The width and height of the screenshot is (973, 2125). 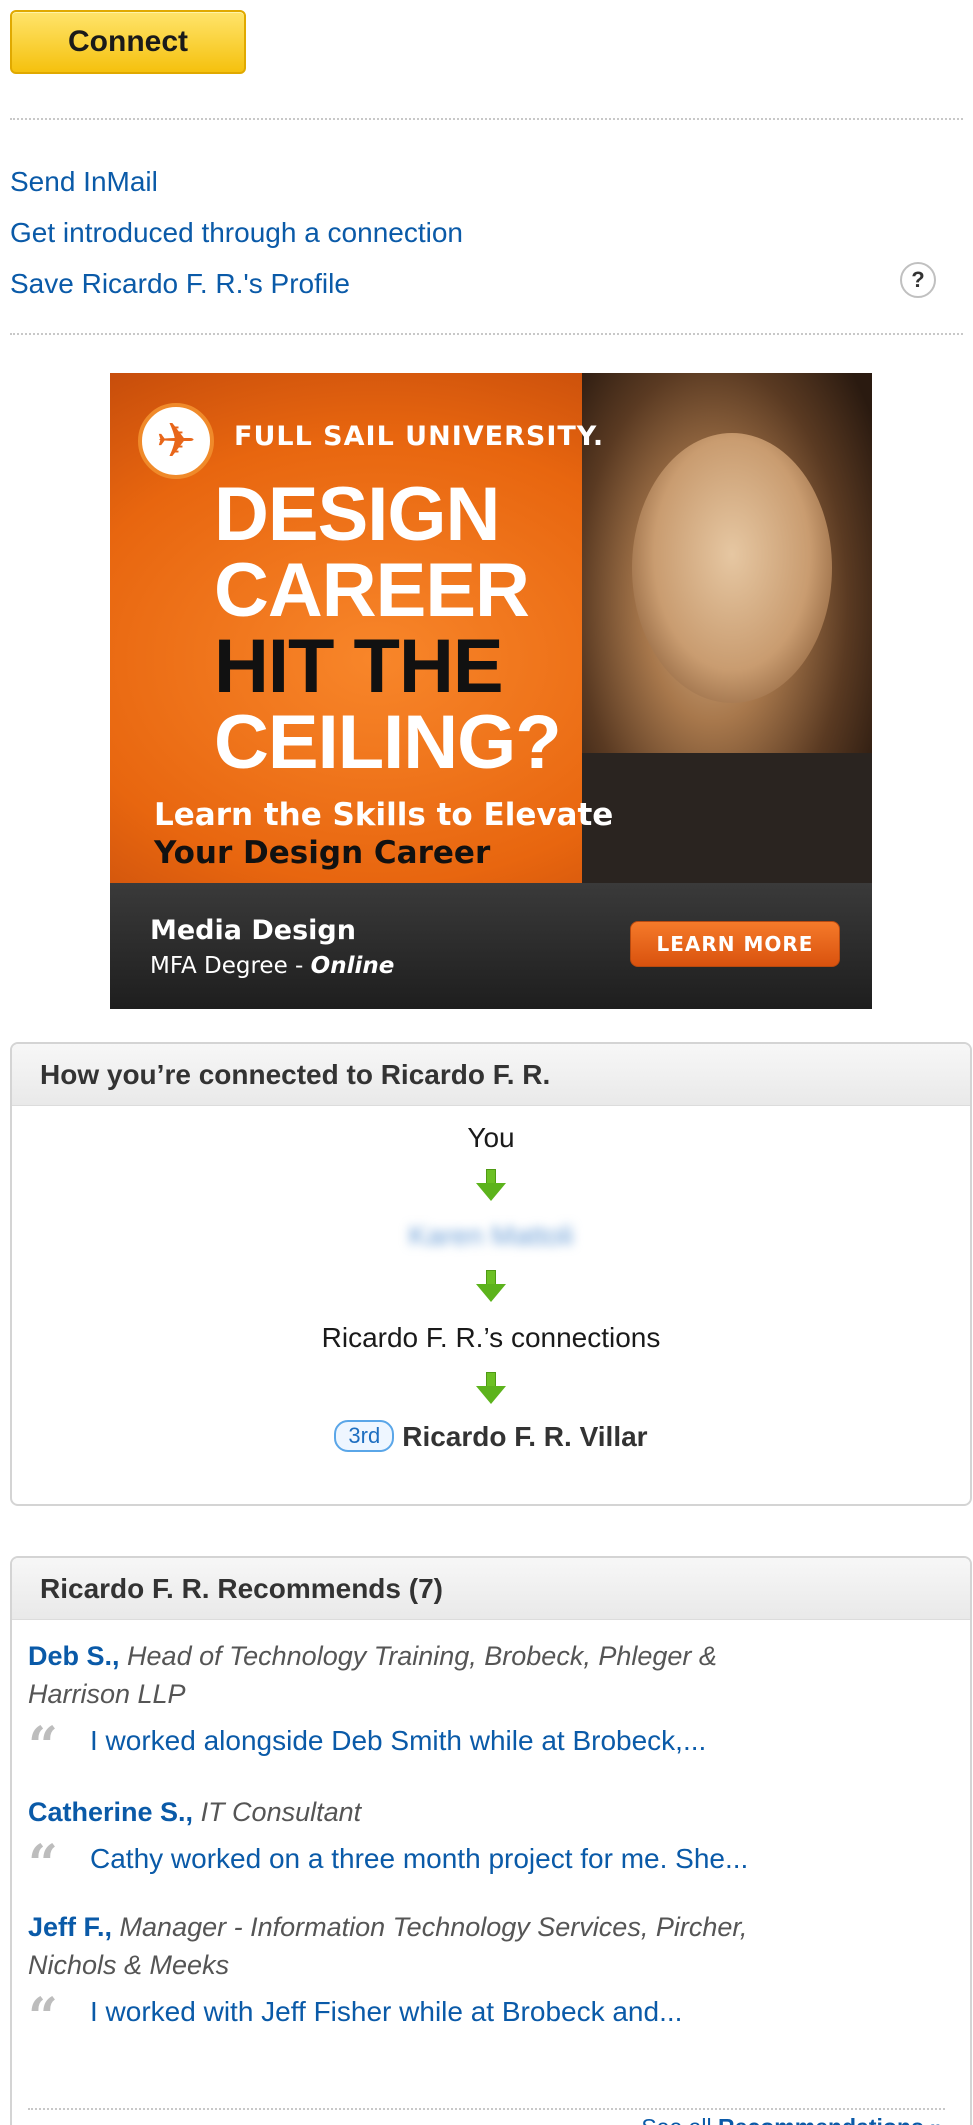 I want to click on recommendation-person: Catherine S., IT Consultant, so click(x=478, y=1812).